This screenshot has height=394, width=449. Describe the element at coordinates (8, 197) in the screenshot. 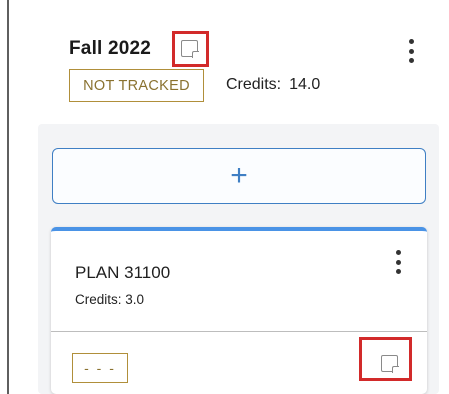

I see `column-divider` at that location.